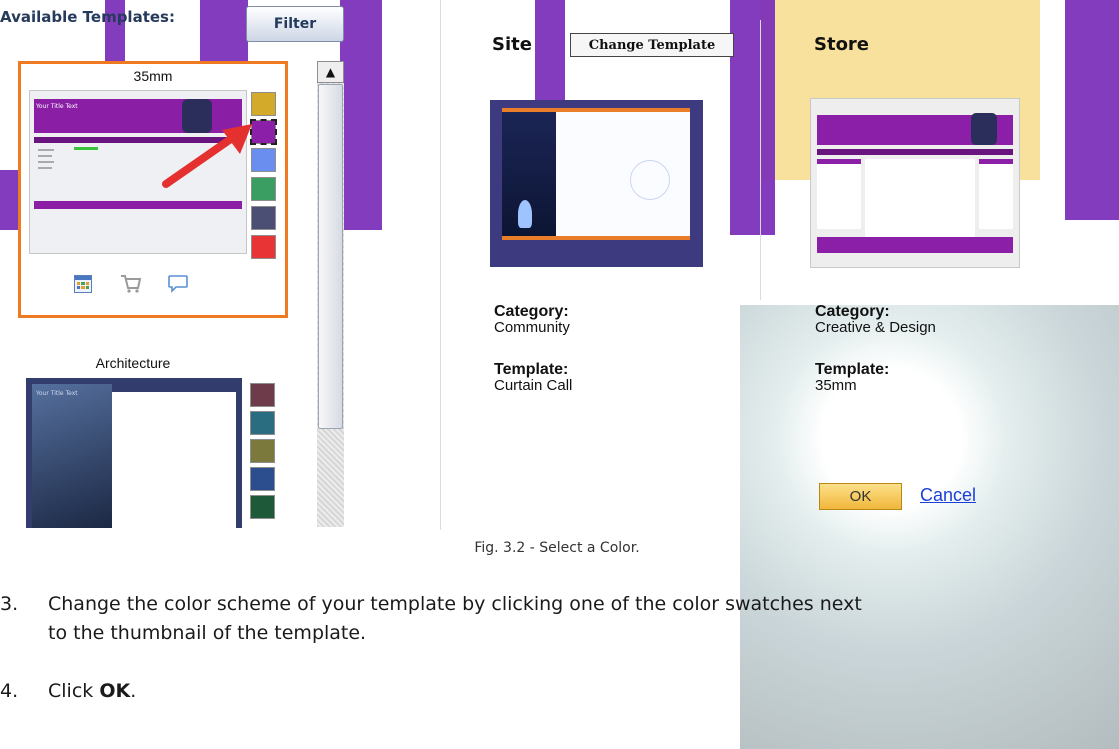 The height and width of the screenshot is (749, 1119). What do you see at coordinates (57, 106) in the screenshot?
I see `thumb-title: Your Title Text` at bounding box center [57, 106].